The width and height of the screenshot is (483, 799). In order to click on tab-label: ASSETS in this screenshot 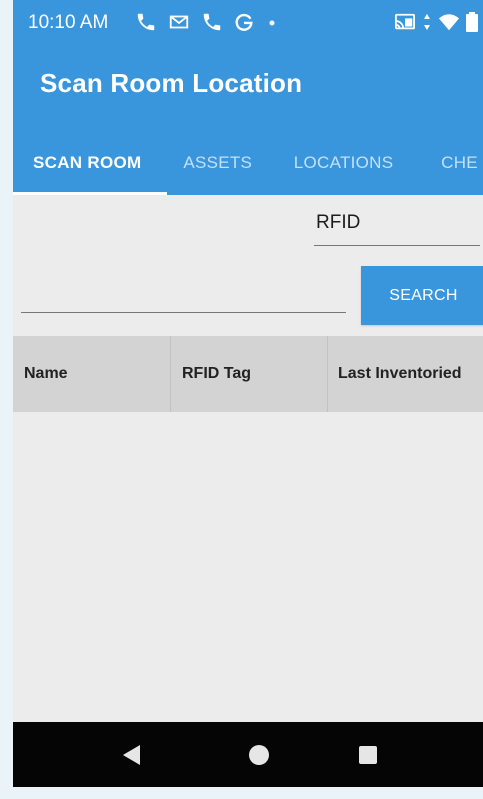, I will do `click(218, 162)`.